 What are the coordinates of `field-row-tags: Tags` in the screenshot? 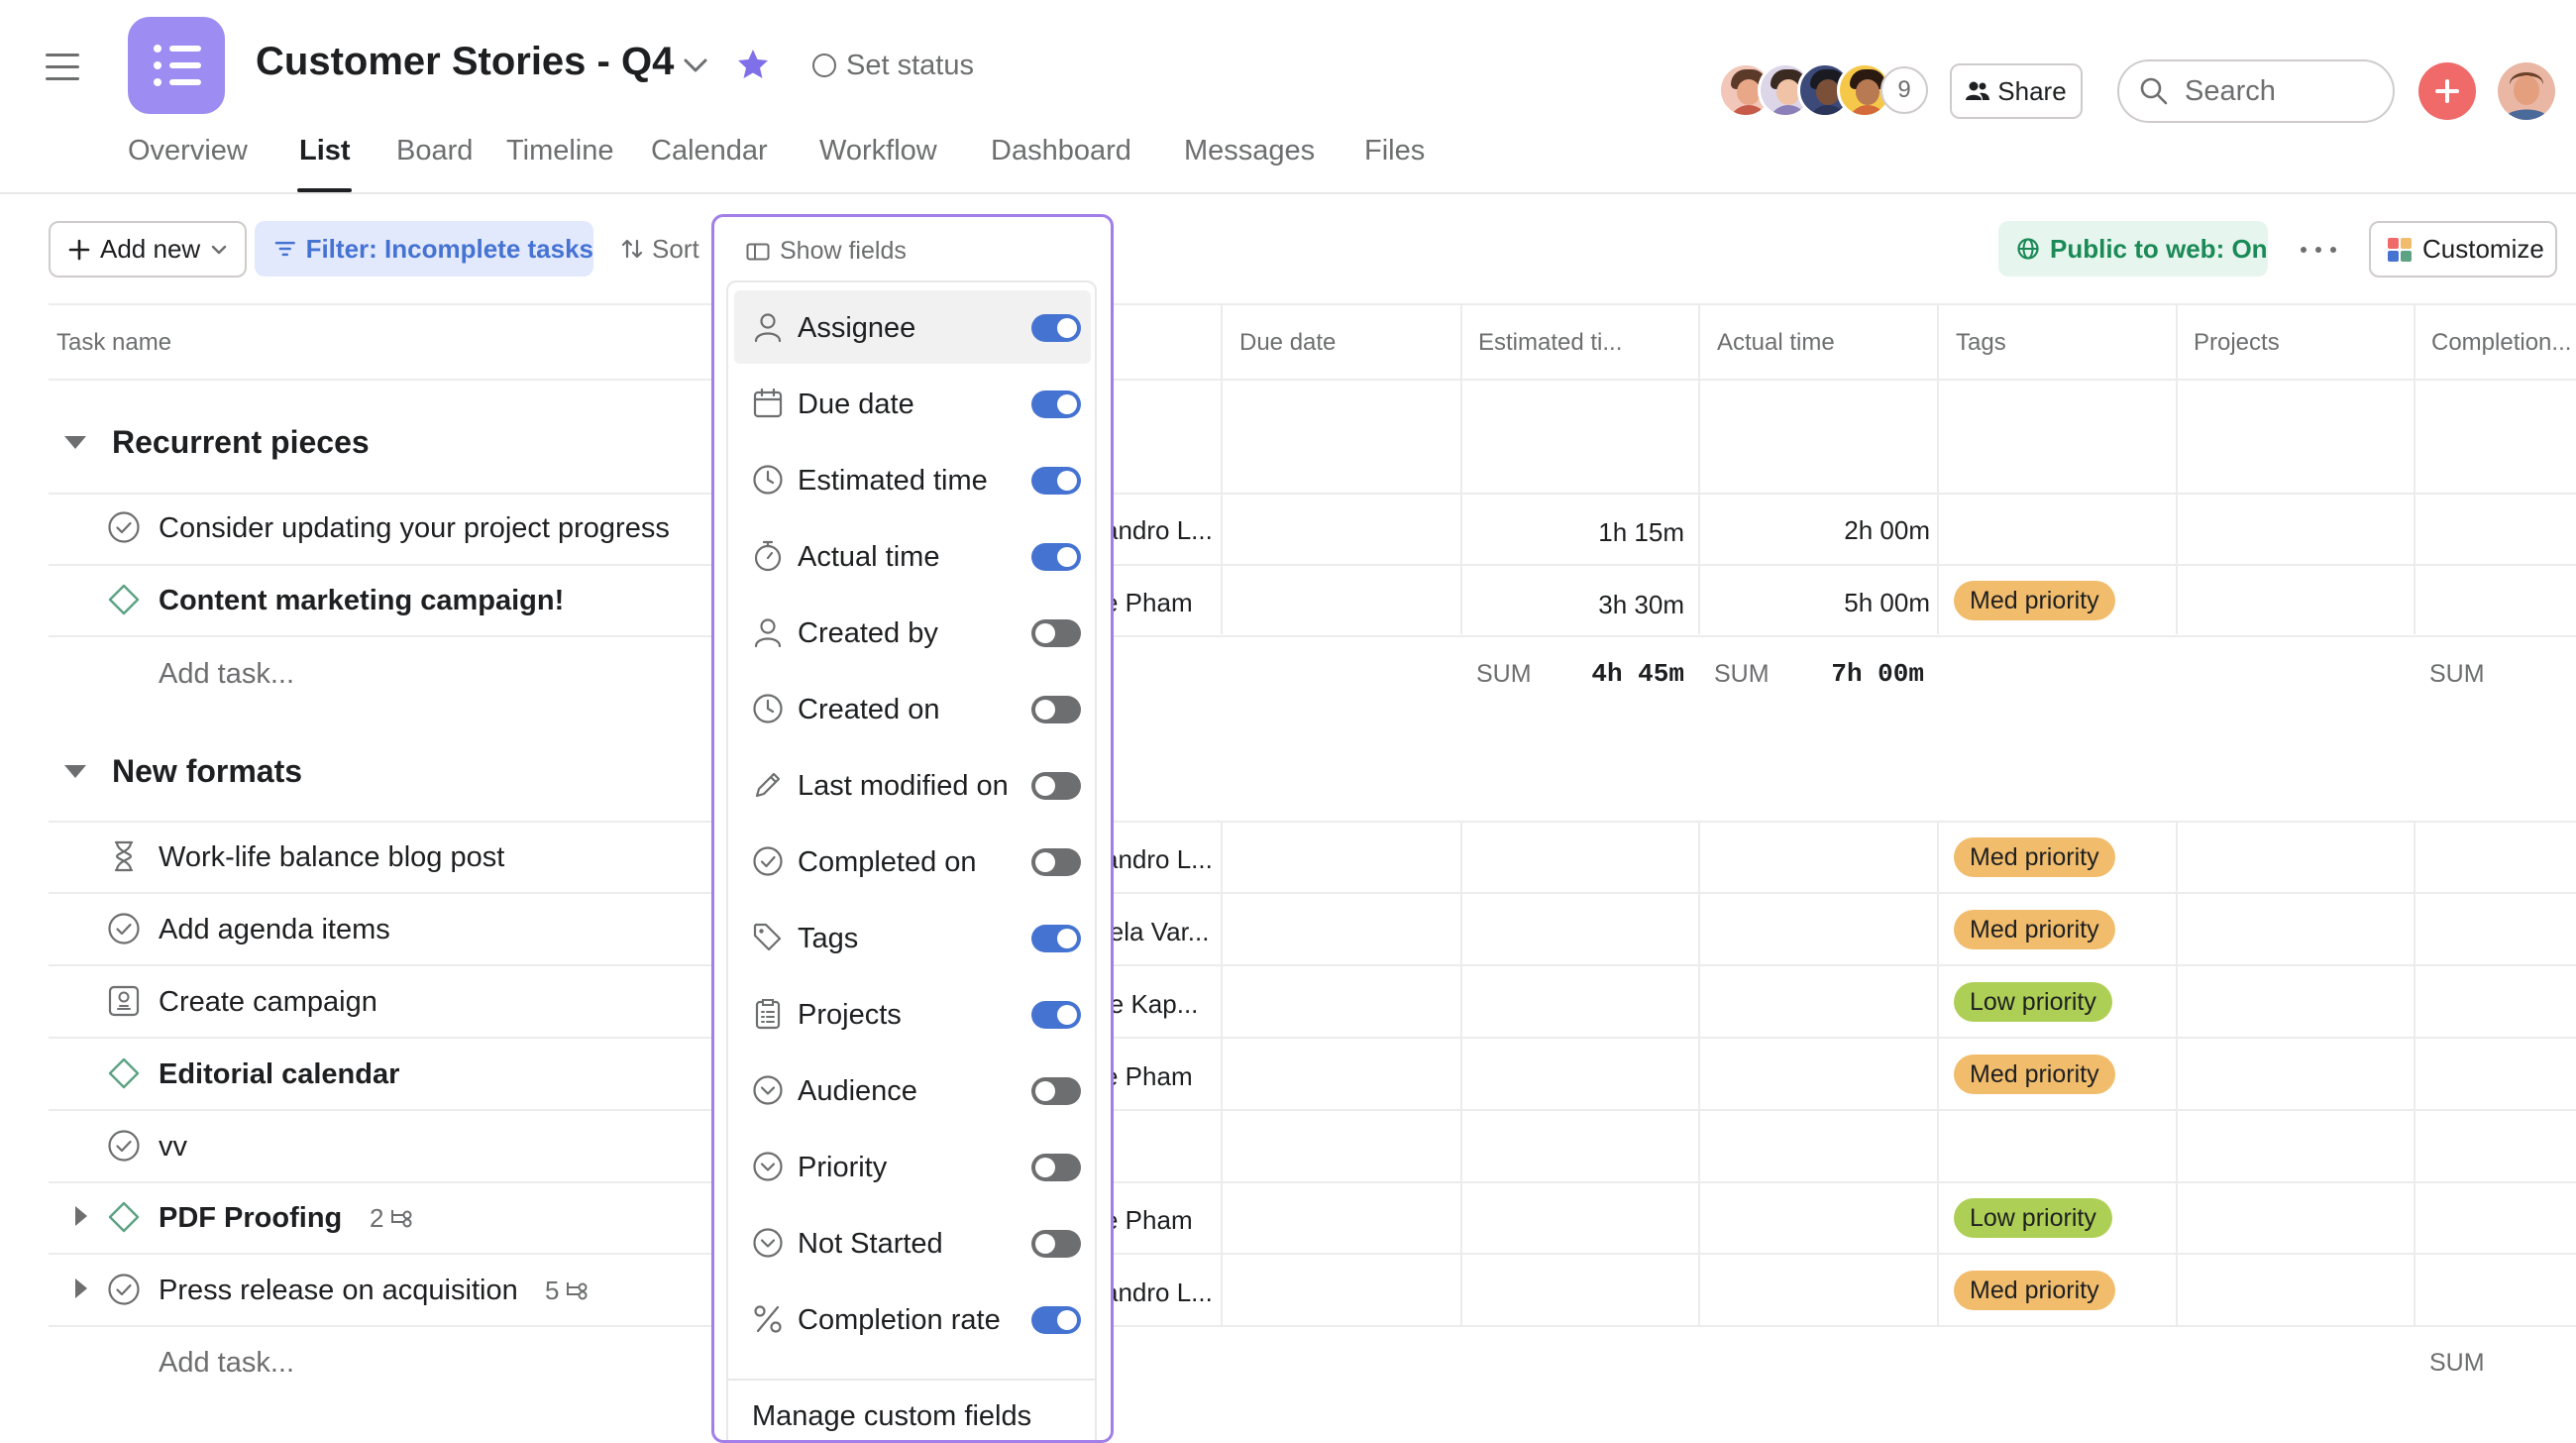 It's located at (912, 937).